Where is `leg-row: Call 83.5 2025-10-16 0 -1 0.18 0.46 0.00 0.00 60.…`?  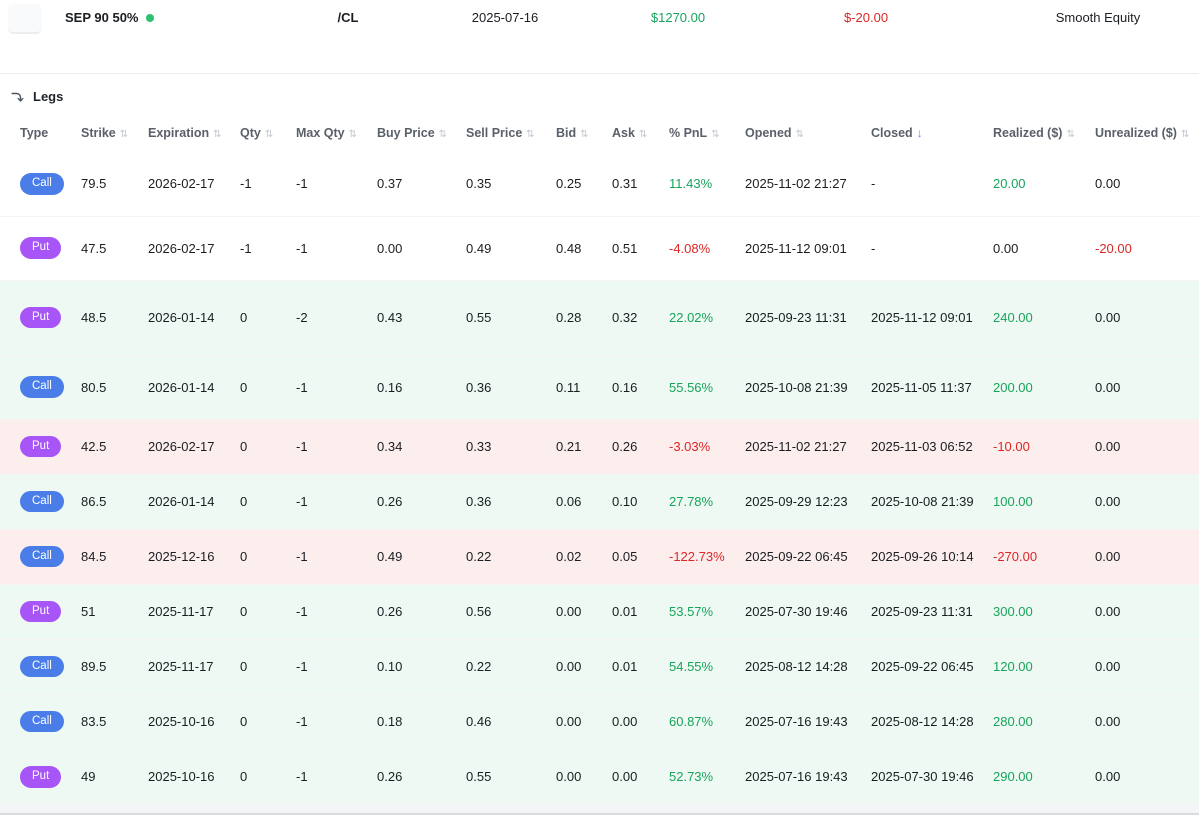
leg-row: Call 83.5 2025-10-16 0 -1 0.18 0.46 0.00 0.00 60.… is located at coordinates (599, 721).